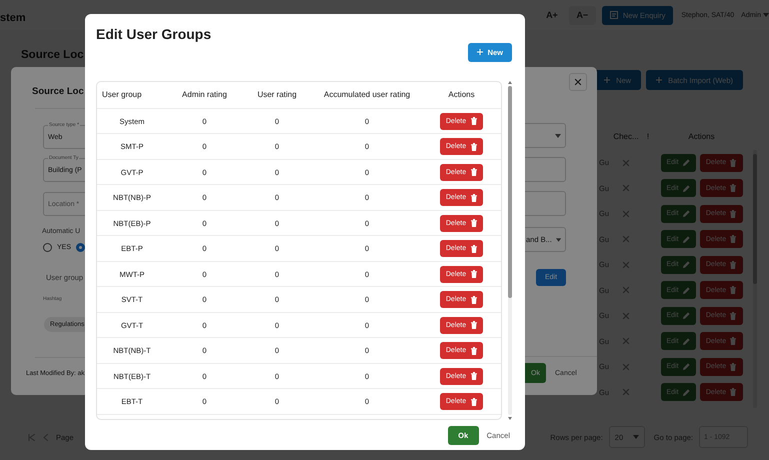 This screenshot has height=460, width=769. Describe the element at coordinates (614, 15) in the screenshot. I see `form-icon` at that location.